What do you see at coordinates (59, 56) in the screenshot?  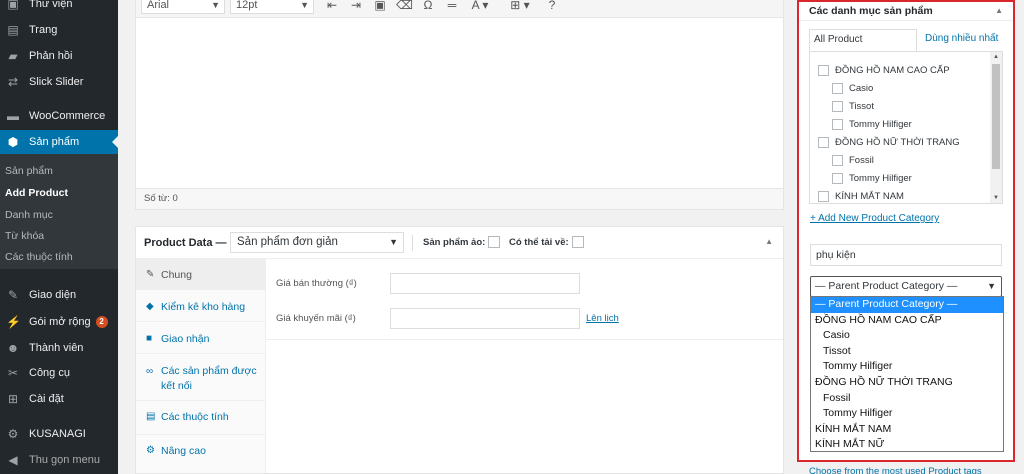 I see `menu-comments: ▰ Phản hồi` at bounding box center [59, 56].